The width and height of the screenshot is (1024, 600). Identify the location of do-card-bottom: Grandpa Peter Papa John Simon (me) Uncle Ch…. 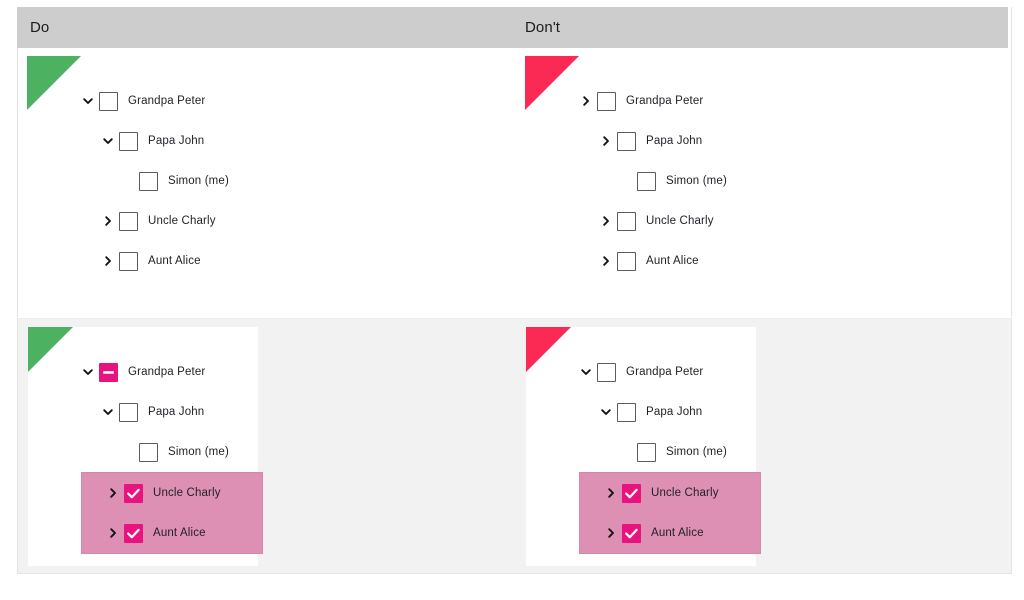
(145, 446).